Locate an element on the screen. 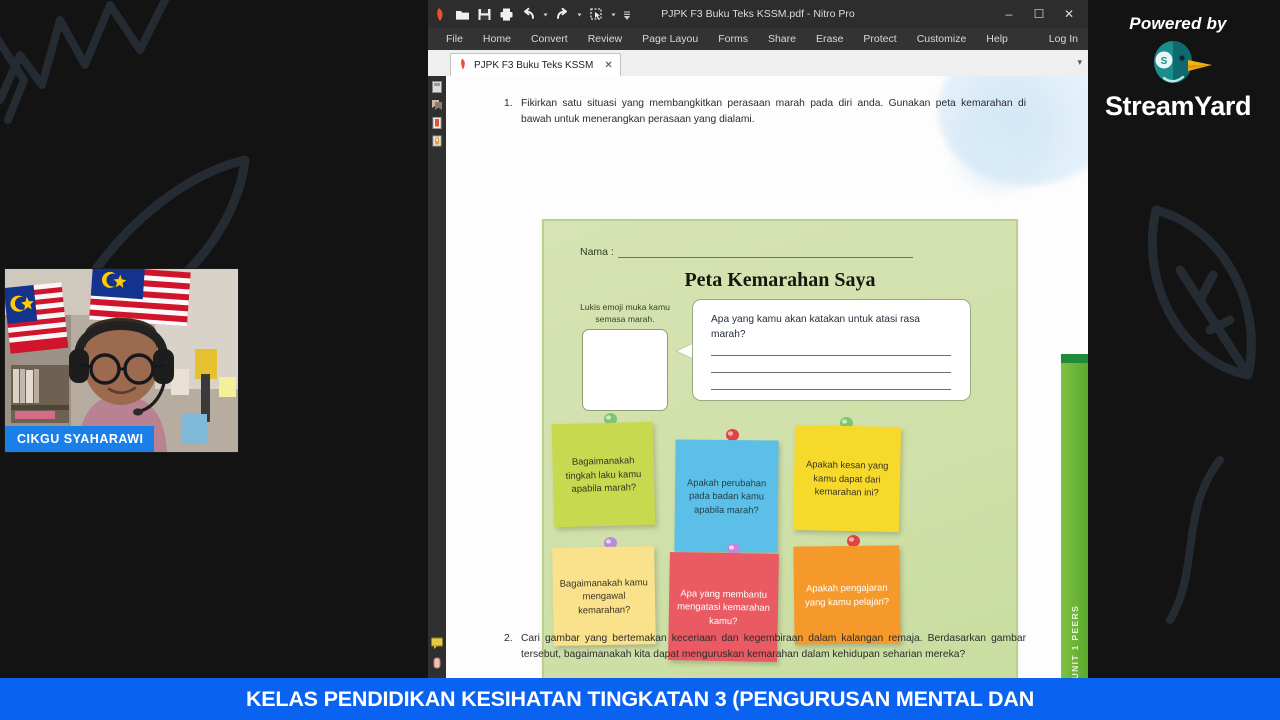 The width and height of the screenshot is (1280, 720). menu-item-help: Help is located at coordinates (997, 39).